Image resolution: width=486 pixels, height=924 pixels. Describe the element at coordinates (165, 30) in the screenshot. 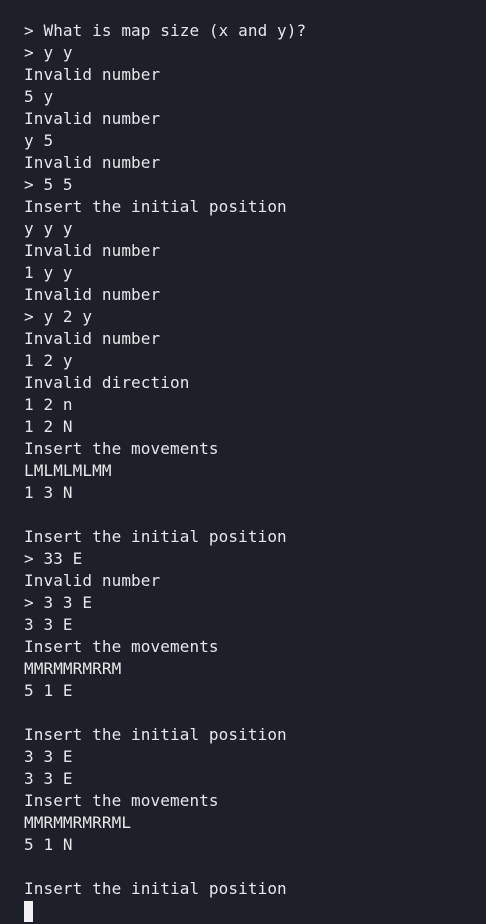

I see `output-line: > What is map size (x and y)?` at that location.